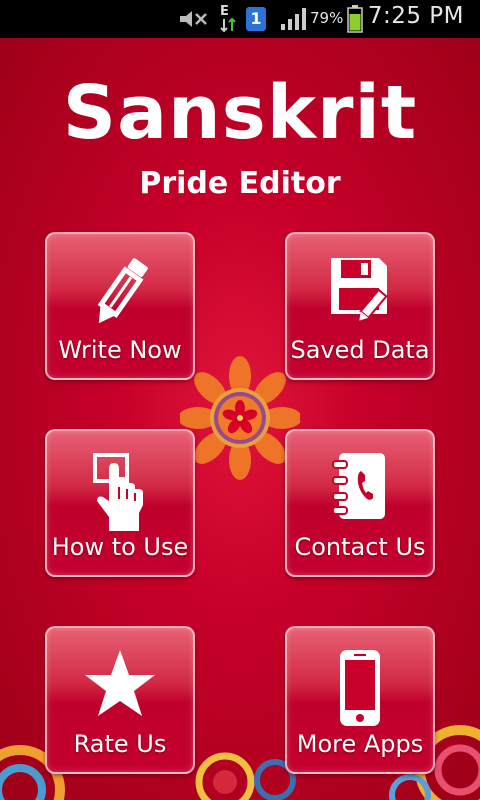  I want to click on no-sound-icon, so click(193, 19).